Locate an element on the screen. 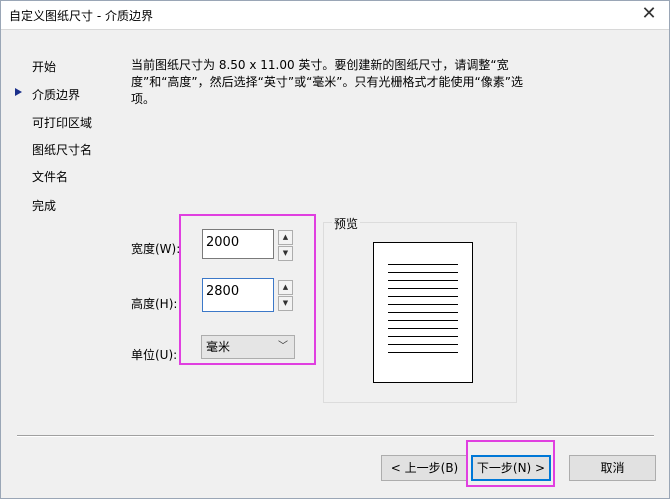 The height and width of the screenshot is (499, 670). nav-item-paper-size-name: 图纸尺寸名 is located at coordinates (62, 150).